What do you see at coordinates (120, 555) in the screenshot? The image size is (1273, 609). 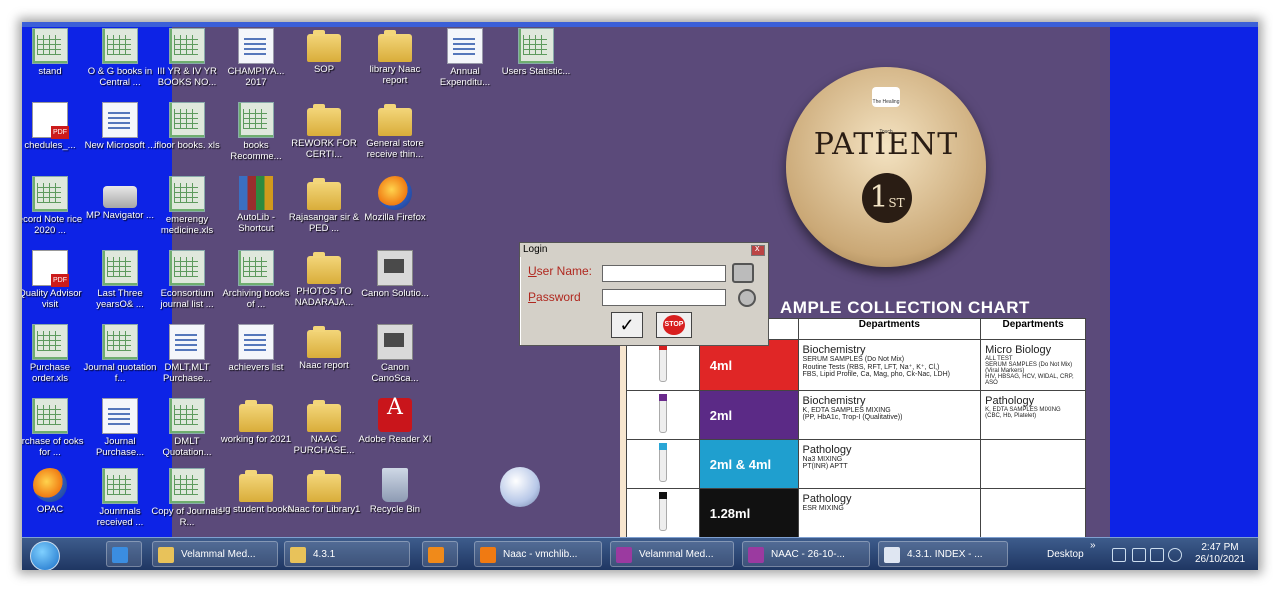 I see `ie-icon` at bounding box center [120, 555].